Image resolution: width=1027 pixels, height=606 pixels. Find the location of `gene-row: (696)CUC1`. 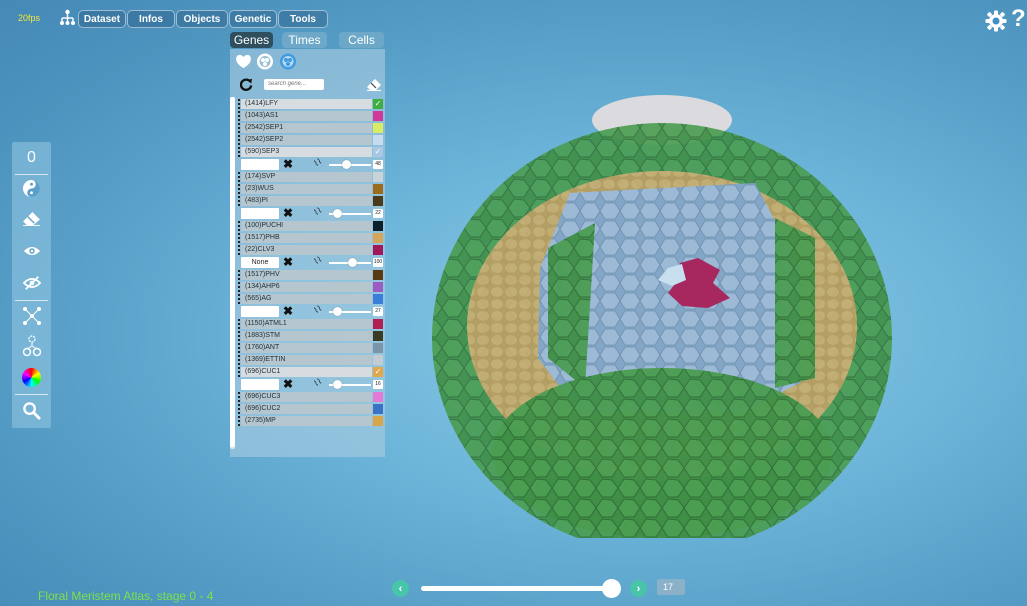

gene-row: (696)CUC1 is located at coordinates (306, 372).